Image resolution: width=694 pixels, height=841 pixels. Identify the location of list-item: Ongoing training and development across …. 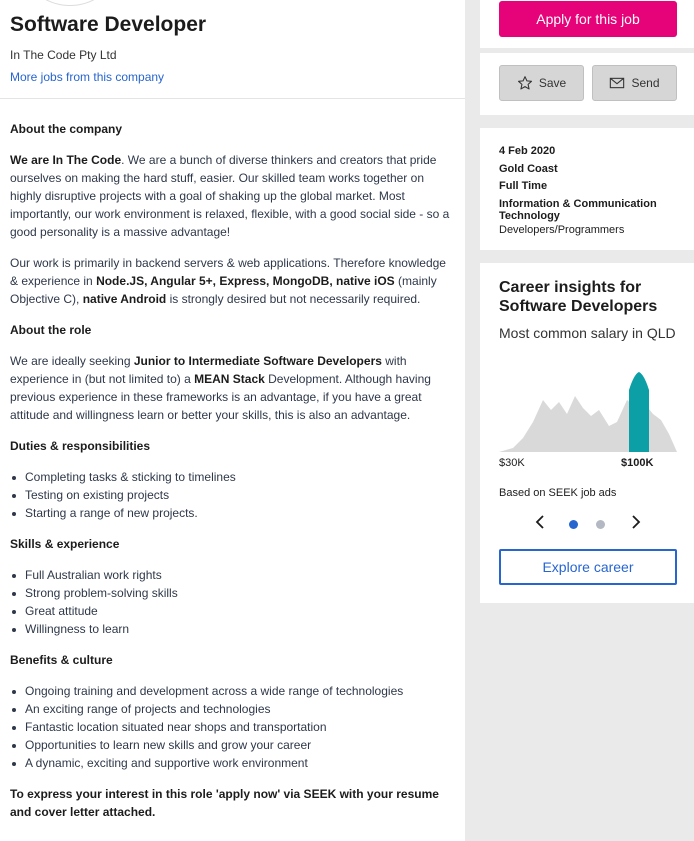
(230, 691).